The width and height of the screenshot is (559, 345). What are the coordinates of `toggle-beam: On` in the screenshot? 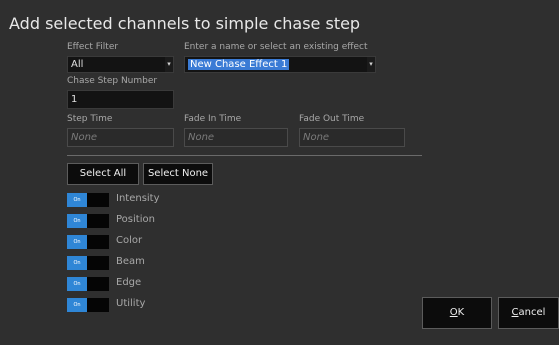 It's located at (88, 263).